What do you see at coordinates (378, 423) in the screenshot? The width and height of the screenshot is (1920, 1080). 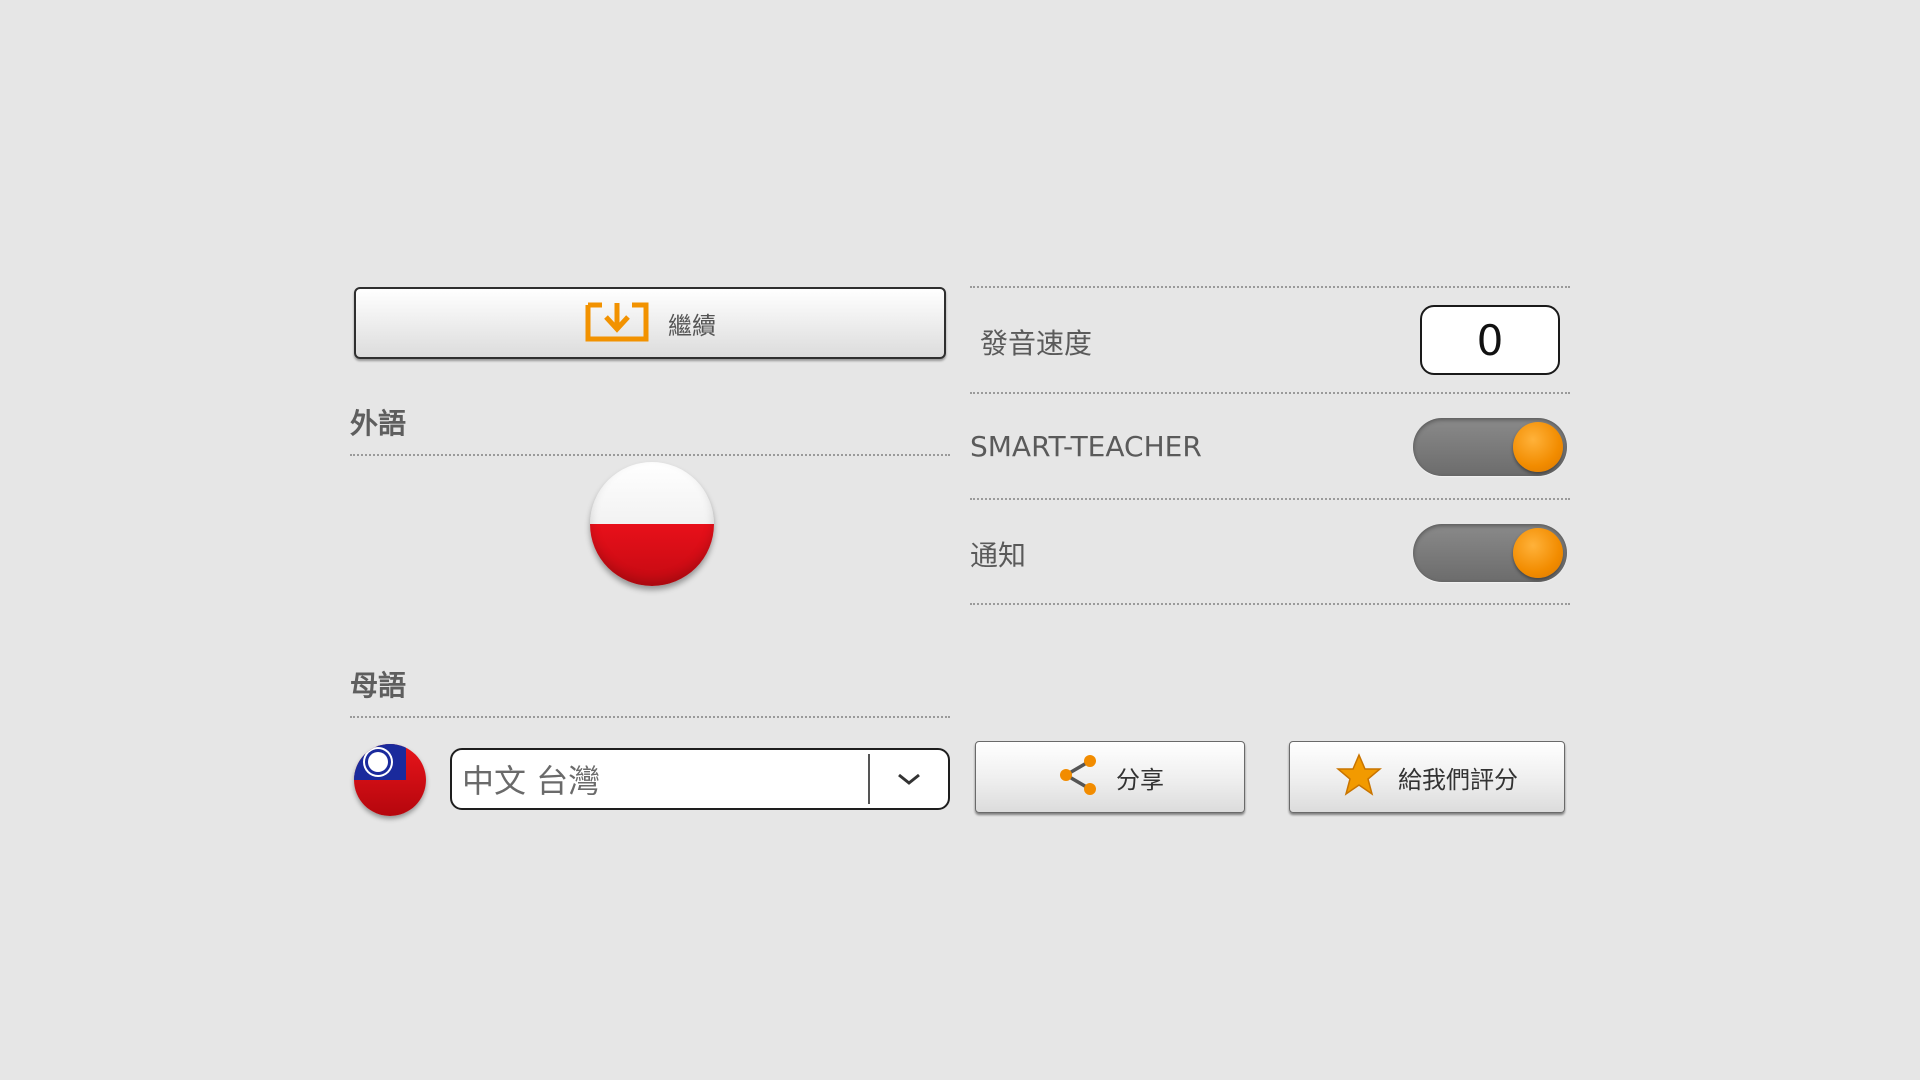 I see `foreign-language-title: 外語` at bounding box center [378, 423].